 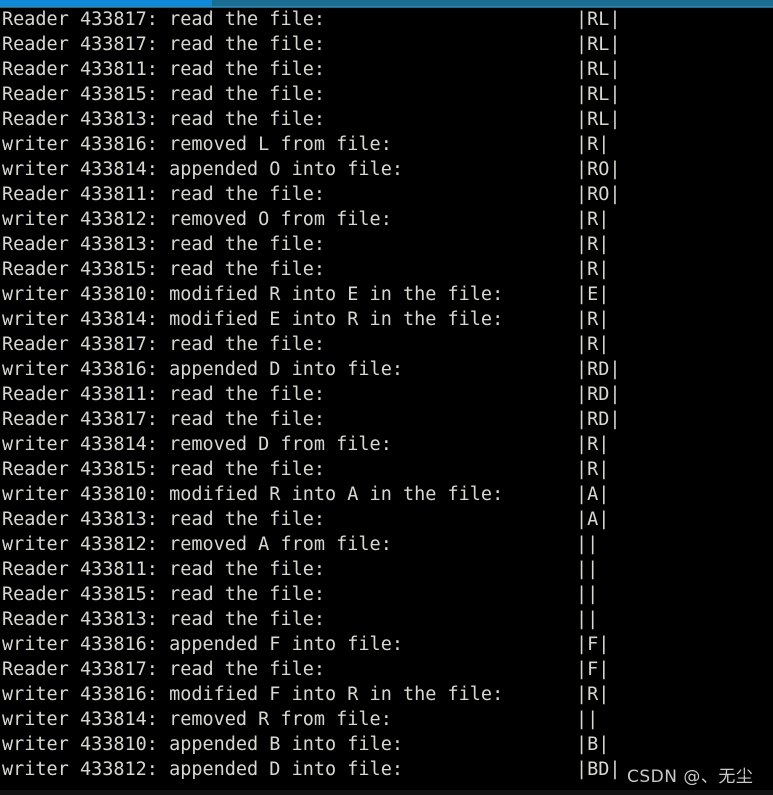 I want to click on log-line-message: writer 433810: appended B into file:, so click(x=202, y=744).